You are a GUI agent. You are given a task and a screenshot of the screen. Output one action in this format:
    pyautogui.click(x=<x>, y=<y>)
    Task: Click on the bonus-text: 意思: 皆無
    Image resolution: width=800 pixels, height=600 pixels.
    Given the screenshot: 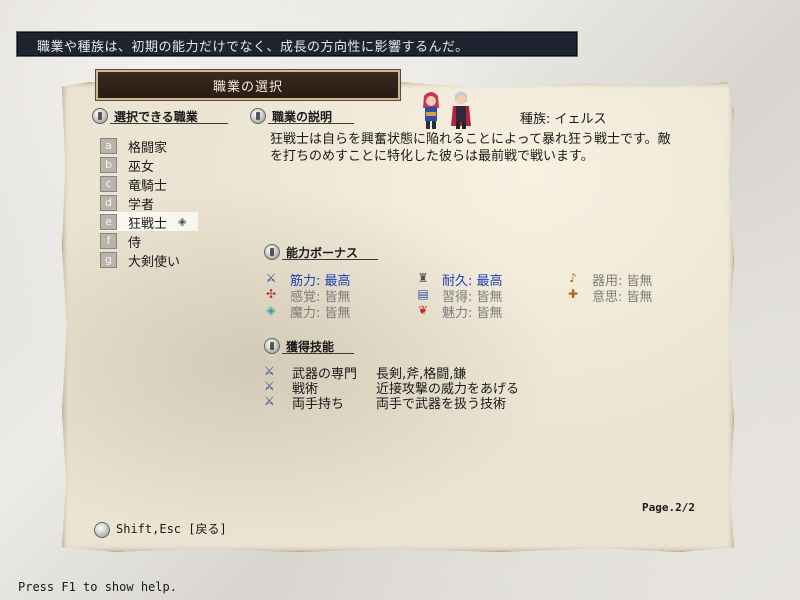 What is the action you would take?
    pyautogui.click(x=622, y=297)
    